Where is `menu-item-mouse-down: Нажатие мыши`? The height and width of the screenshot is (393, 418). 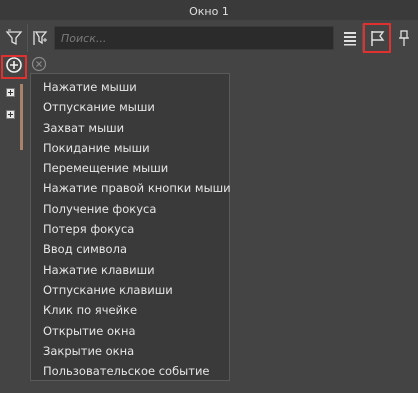
menu-item-mouse-down: Нажатие мыши is located at coordinates (130, 87).